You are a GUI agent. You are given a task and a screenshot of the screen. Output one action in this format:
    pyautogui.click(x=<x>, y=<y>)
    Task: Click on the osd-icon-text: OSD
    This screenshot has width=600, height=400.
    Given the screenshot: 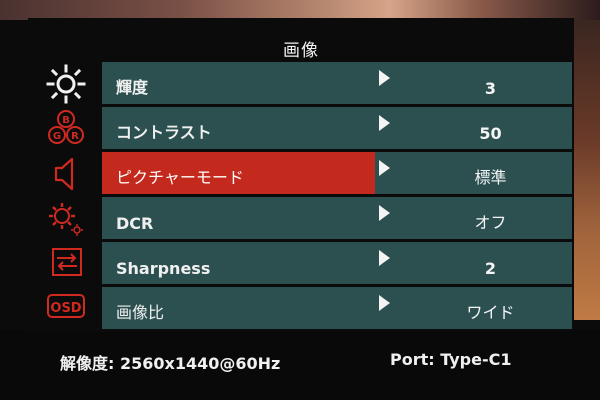 What is the action you would take?
    pyautogui.click(x=65, y=308)
    